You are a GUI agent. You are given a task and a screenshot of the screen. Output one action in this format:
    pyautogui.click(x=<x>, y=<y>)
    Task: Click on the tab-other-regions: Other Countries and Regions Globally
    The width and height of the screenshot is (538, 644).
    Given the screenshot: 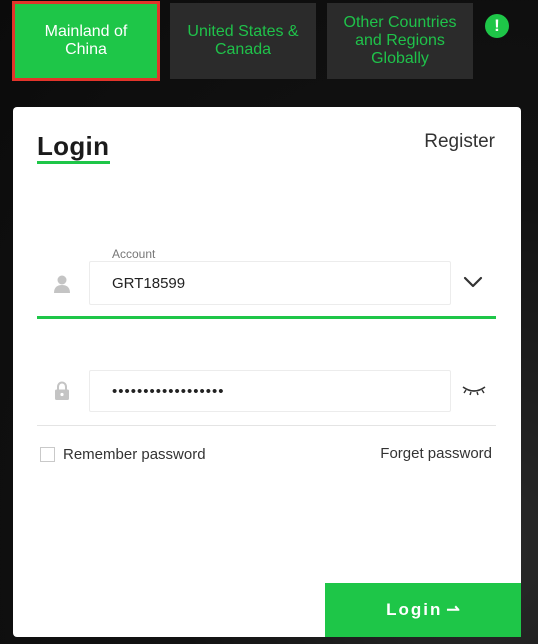 What is the action you would take?
    pyautogui.click(x=400, y=41)
    